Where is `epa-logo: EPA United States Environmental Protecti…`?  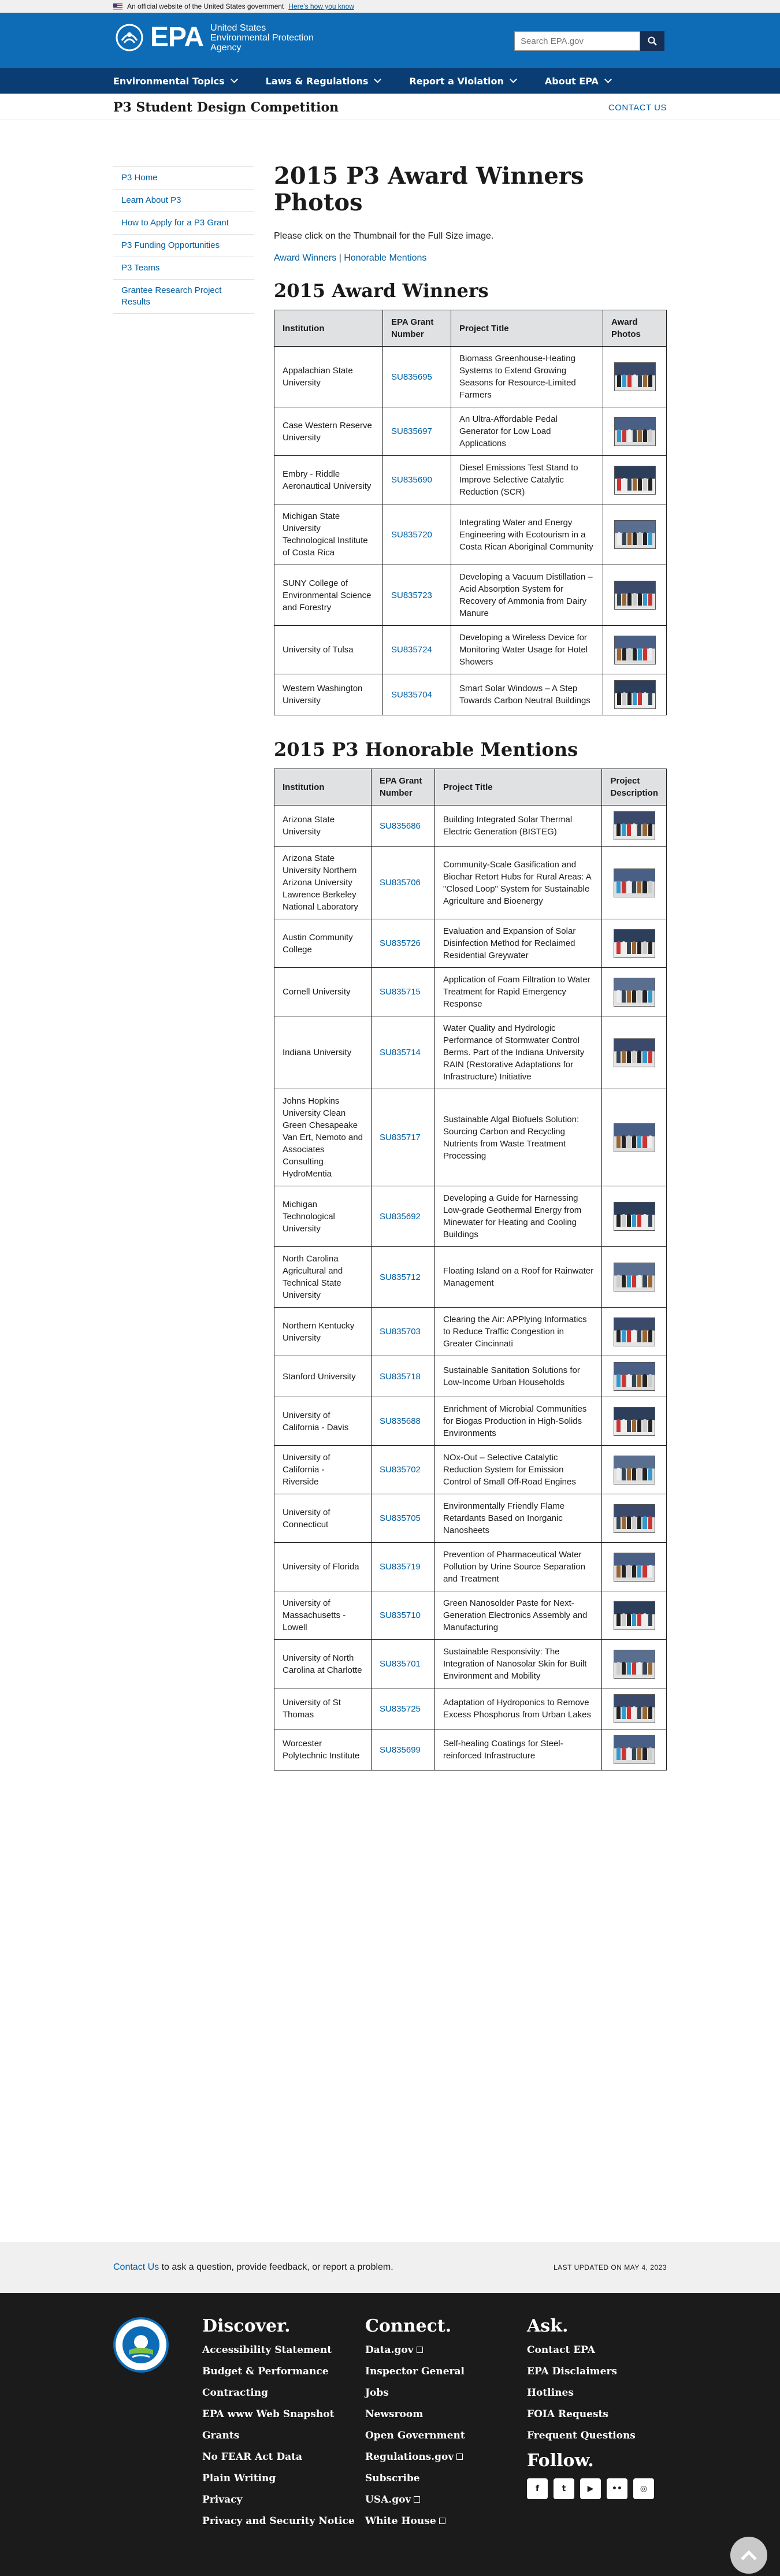 epa-logo: EPA United States Environmental Protecti… is located at coordinates (213, 38).